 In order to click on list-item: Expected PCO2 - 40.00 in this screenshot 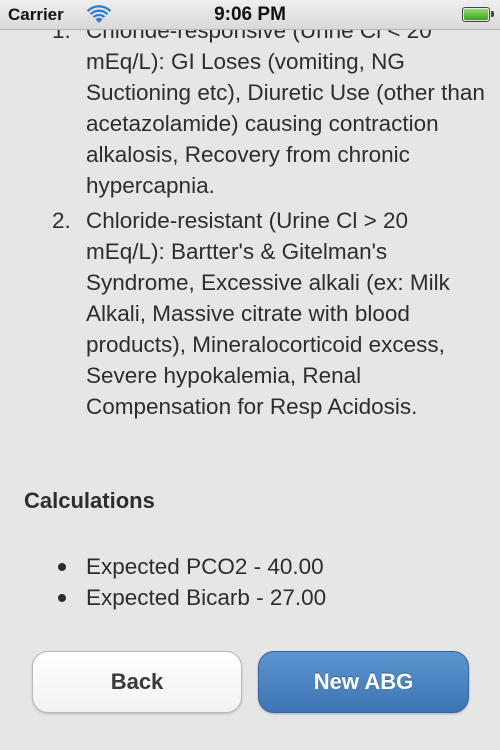, I will do `click(192, 566)`.